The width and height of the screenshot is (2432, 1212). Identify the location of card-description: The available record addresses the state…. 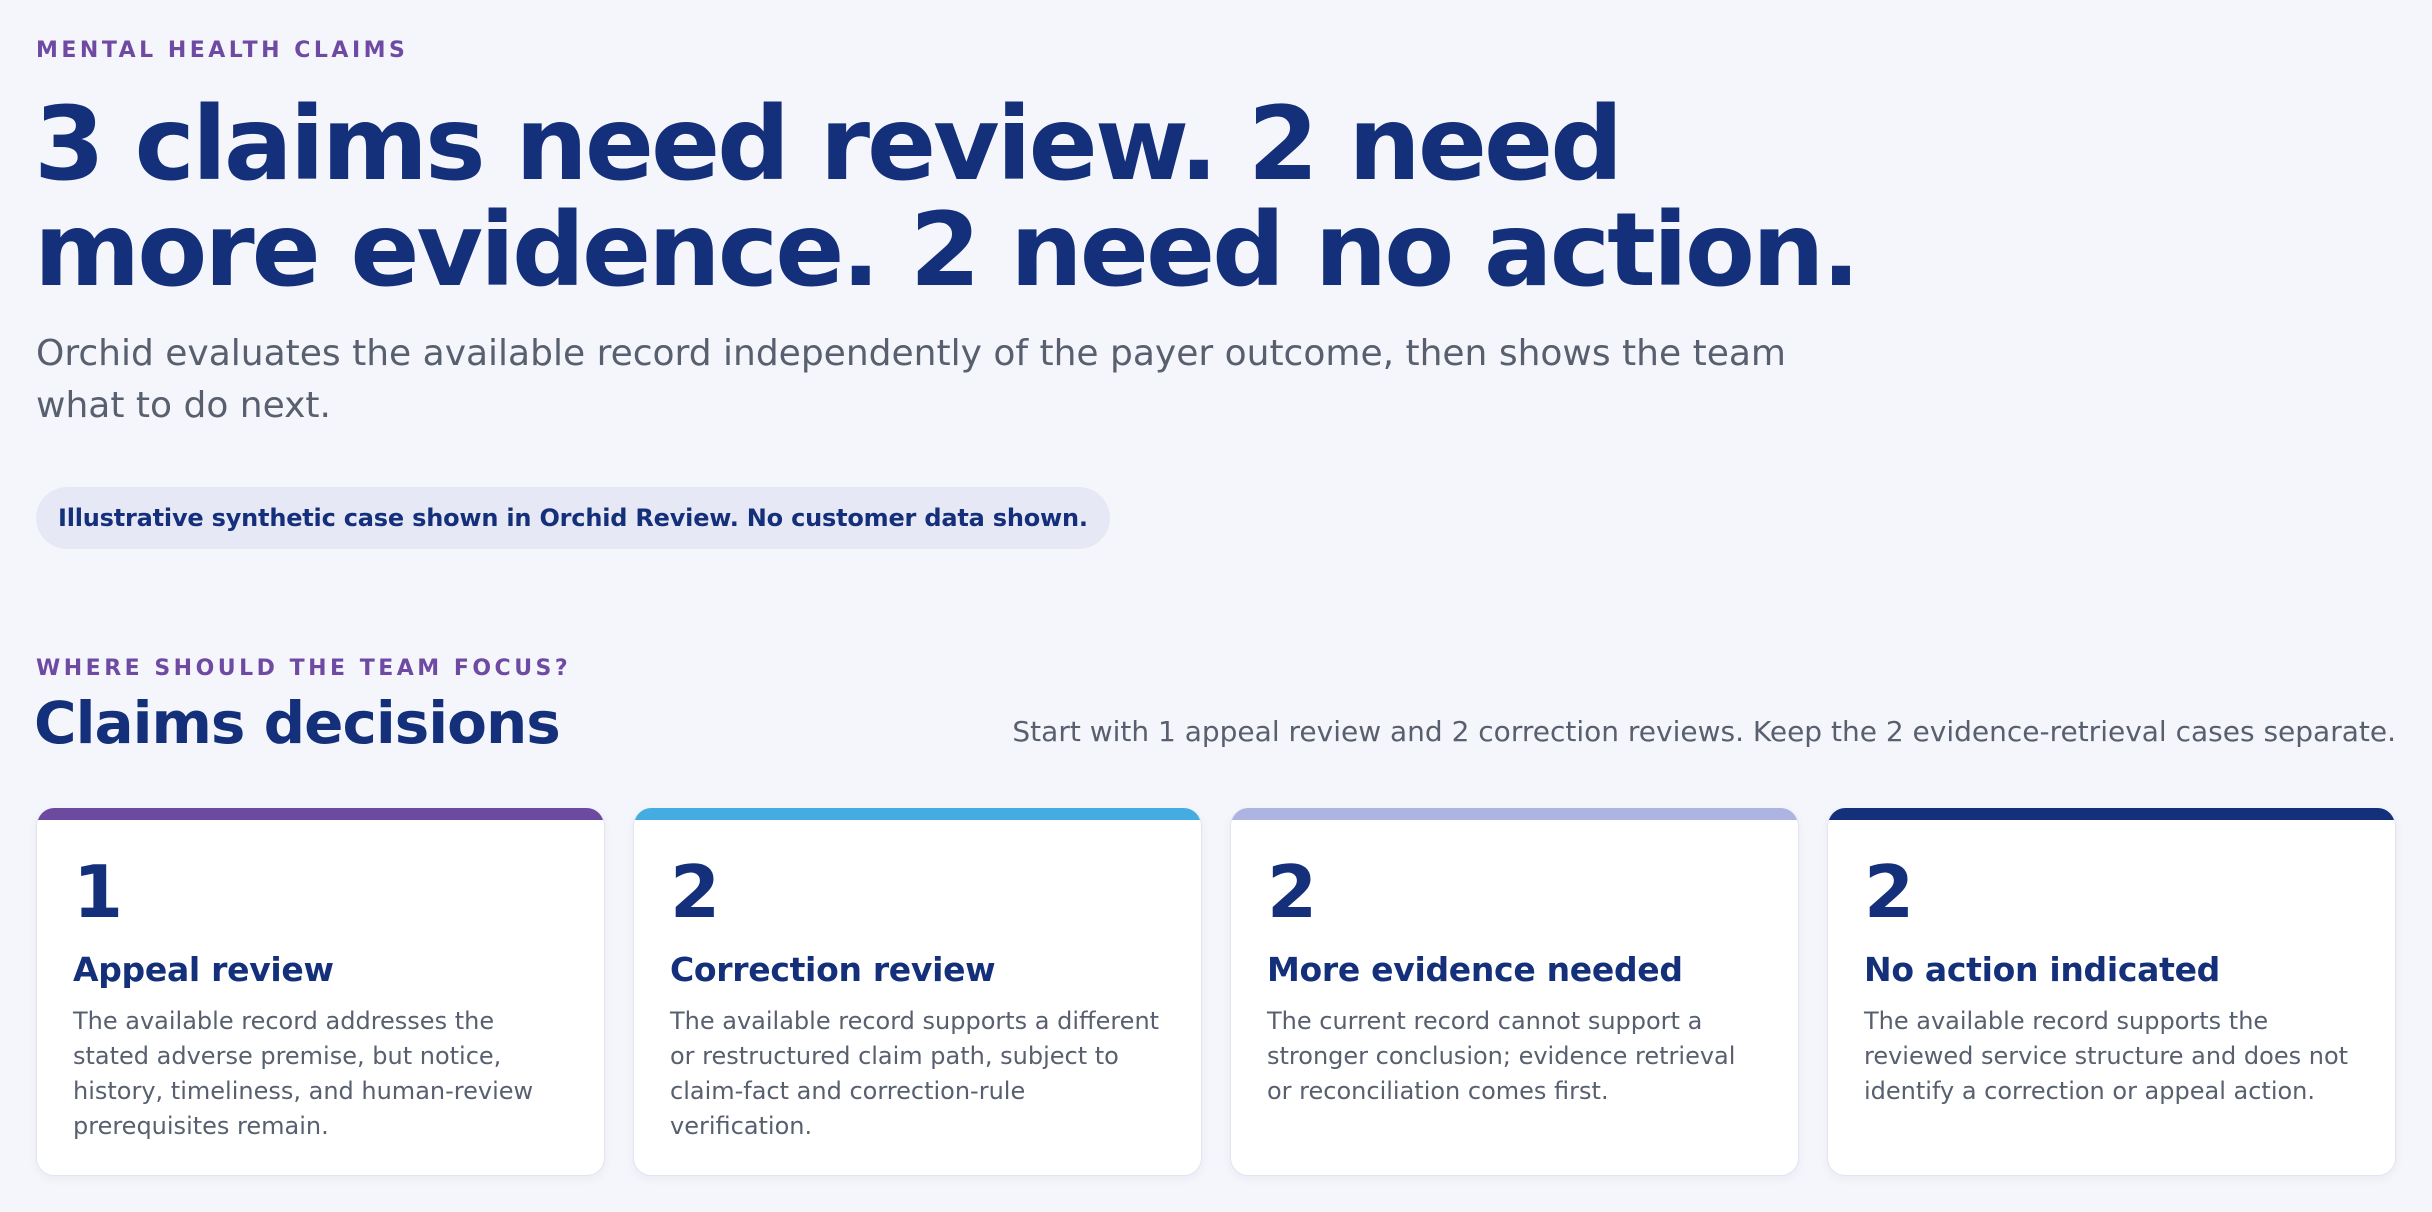
(303, 1073).